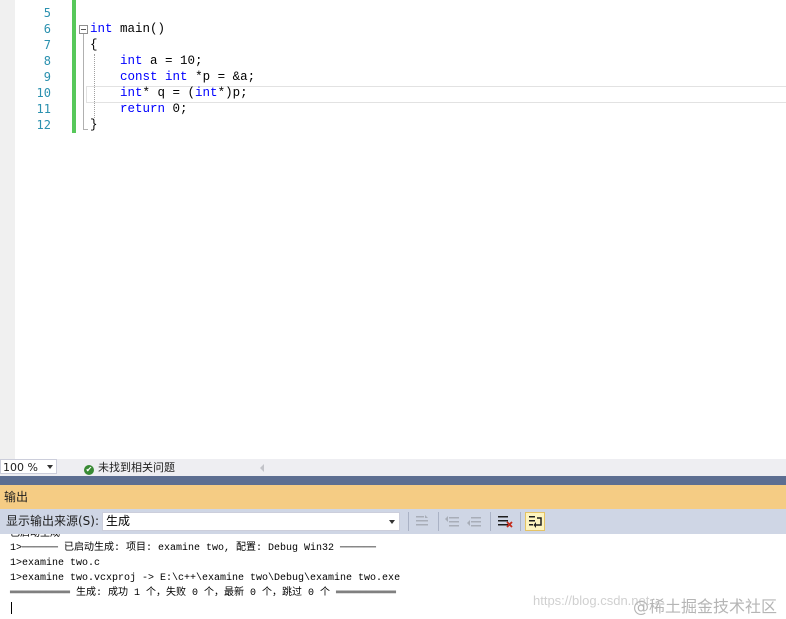 This screenshot has width=786, height=619. Describe the element at coordinates (33, 69) in the screenshot. I see `line-number-gutter: 5 6 7 8 9 10 11 12` at that location.